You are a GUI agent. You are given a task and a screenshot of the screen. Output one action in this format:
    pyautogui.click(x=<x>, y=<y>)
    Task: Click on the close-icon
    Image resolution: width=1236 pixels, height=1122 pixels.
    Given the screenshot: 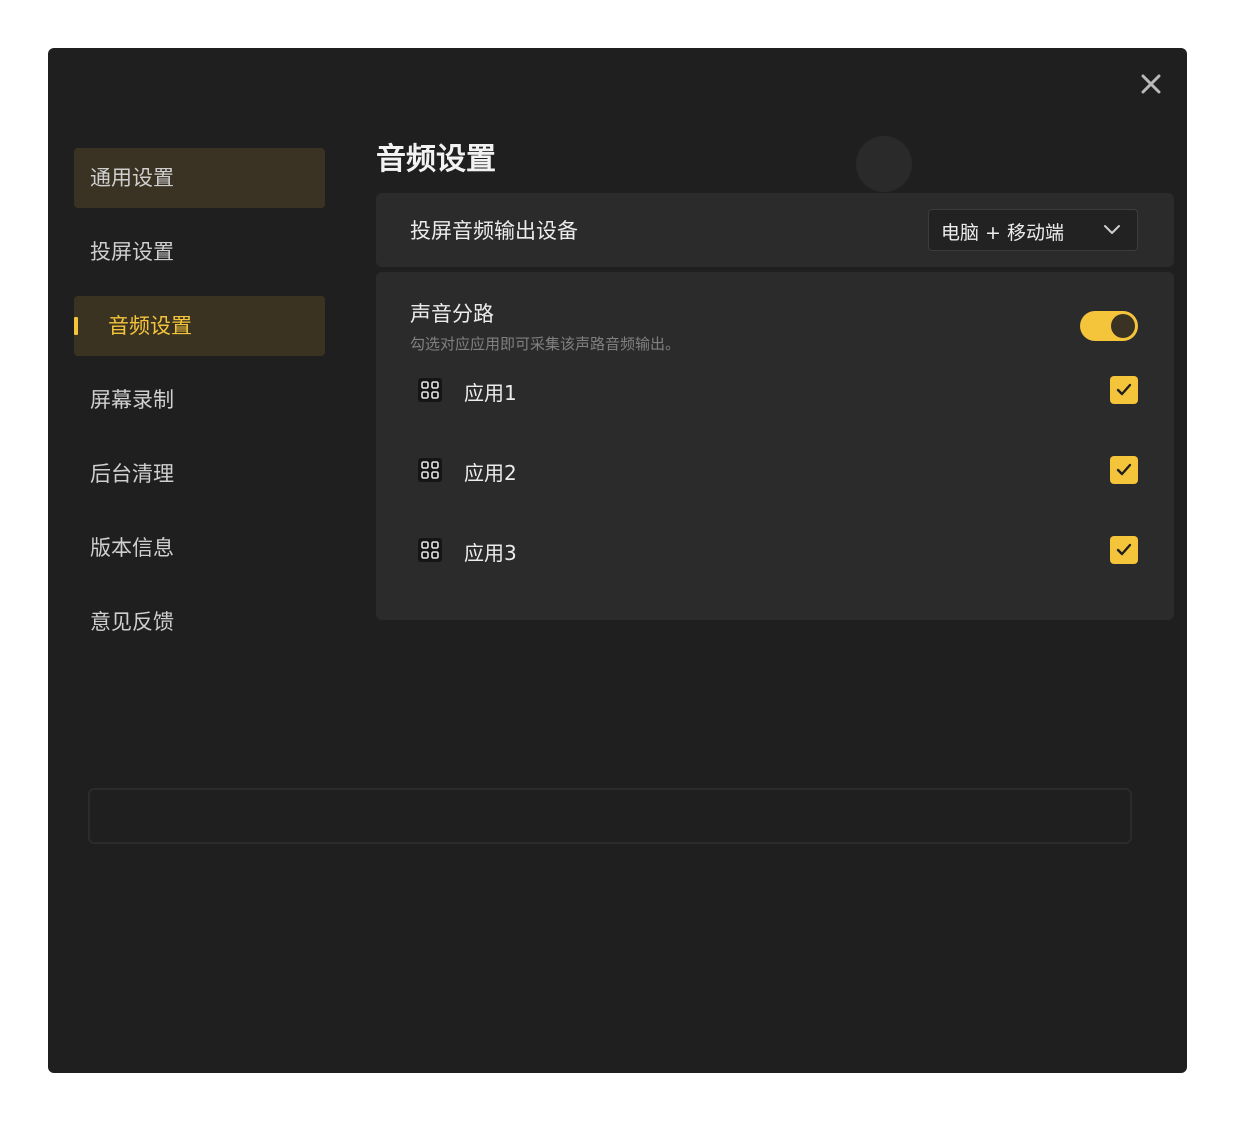 What is the action you would take?
    pyautogui.click(x=1151, y=84)
    